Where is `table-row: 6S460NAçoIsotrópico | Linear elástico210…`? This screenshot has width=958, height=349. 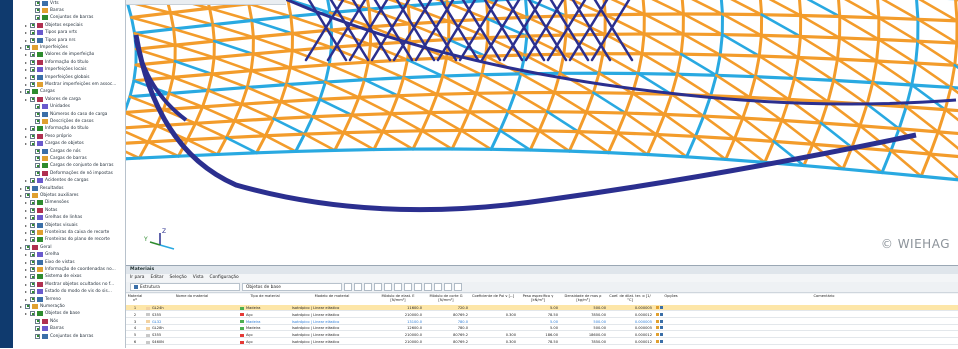 table-row: 6S460NAçoIsotrópico | Linear elástico210… is located at coordinates (542, 342).